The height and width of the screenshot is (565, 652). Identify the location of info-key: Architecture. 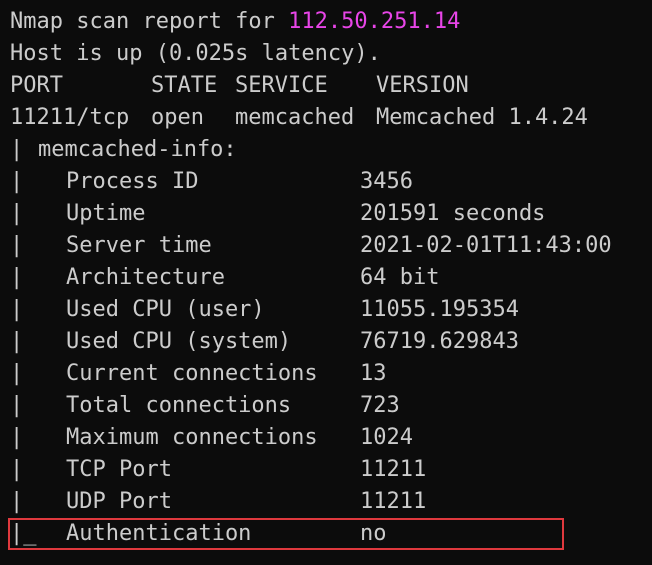
(145, 277).